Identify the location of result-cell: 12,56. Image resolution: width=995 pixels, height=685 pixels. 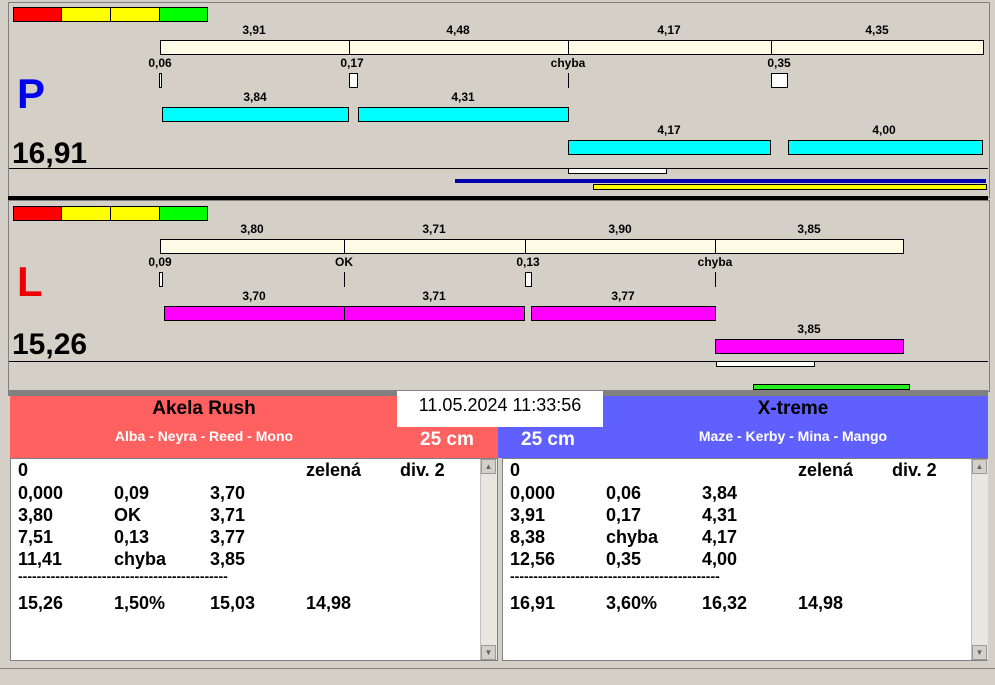
(533, 559).